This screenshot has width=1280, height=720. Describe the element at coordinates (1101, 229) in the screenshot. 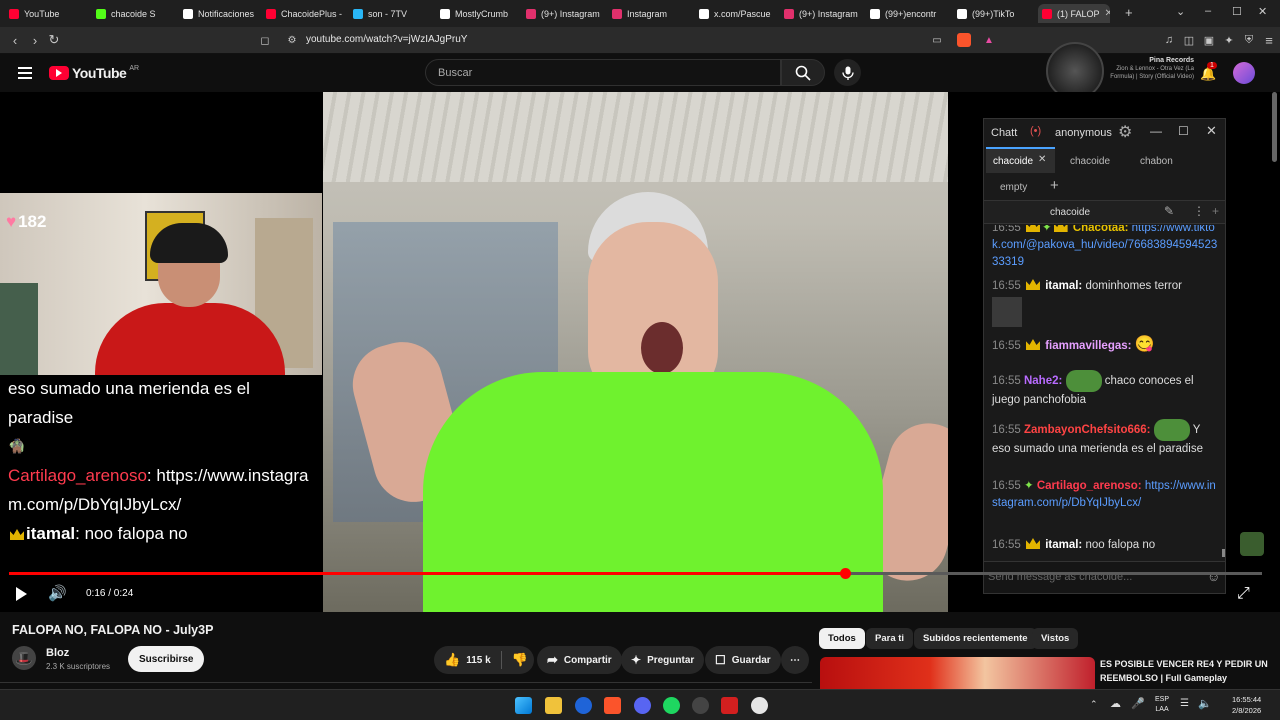

I see `chat-username: Chacotaa:` at that location.